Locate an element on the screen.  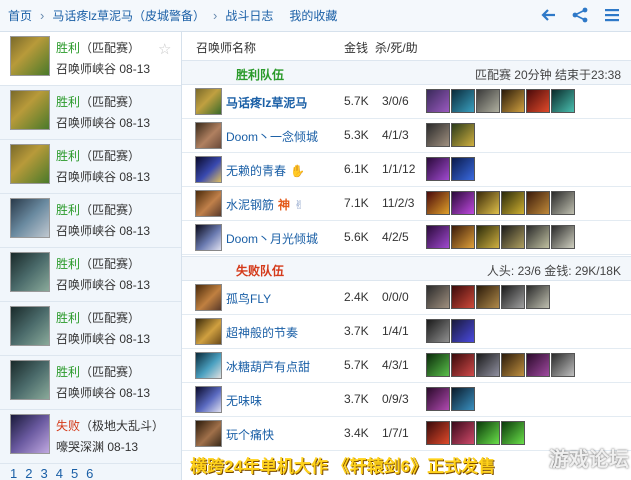
col-gold: 金钱 is located at coordinates (356, 48).